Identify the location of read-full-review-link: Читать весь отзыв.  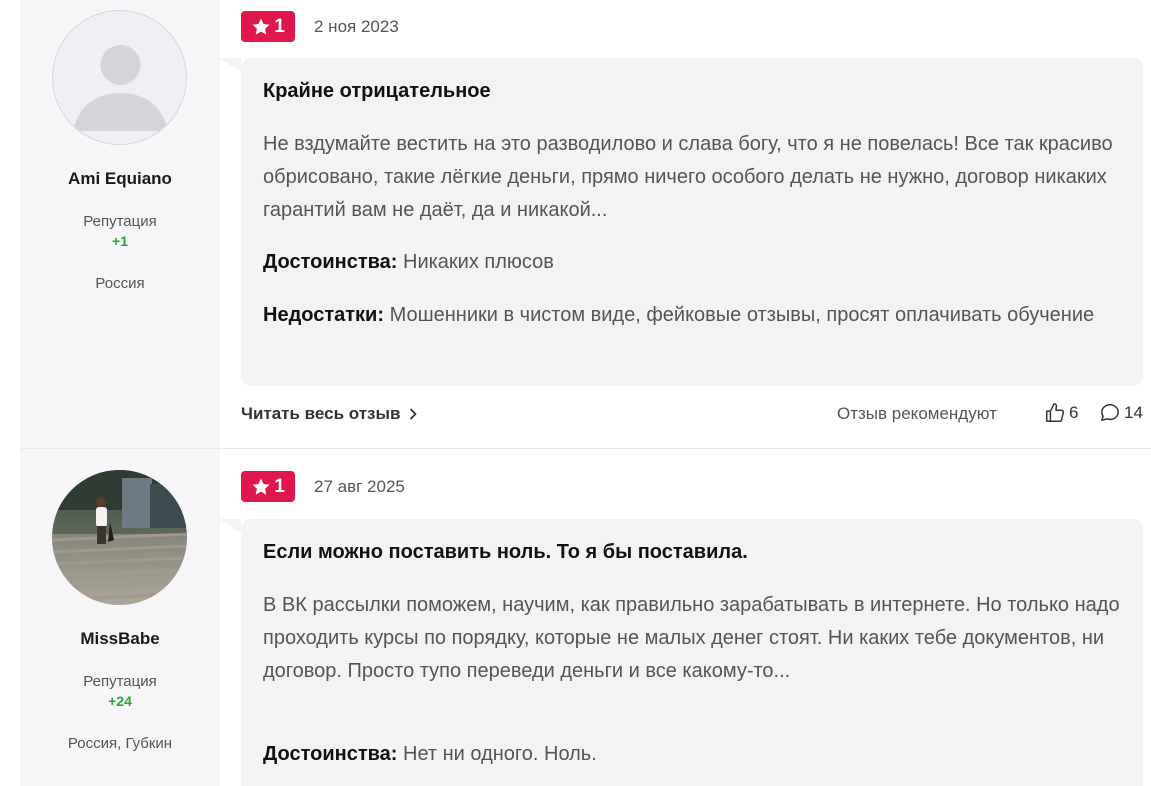
(329, 414).